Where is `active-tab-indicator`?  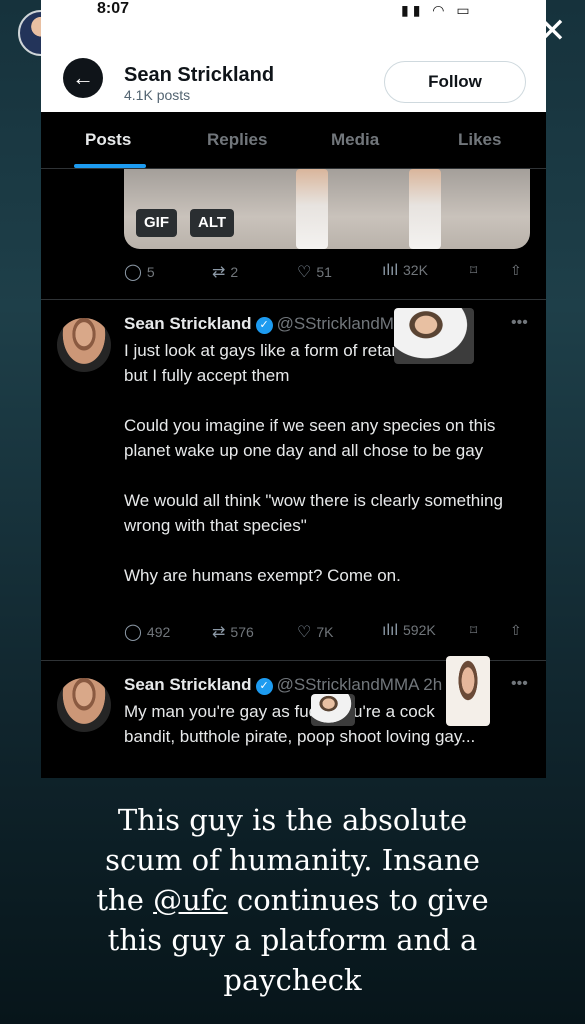 active-tab-indicator is located at coordinates (110, 166).